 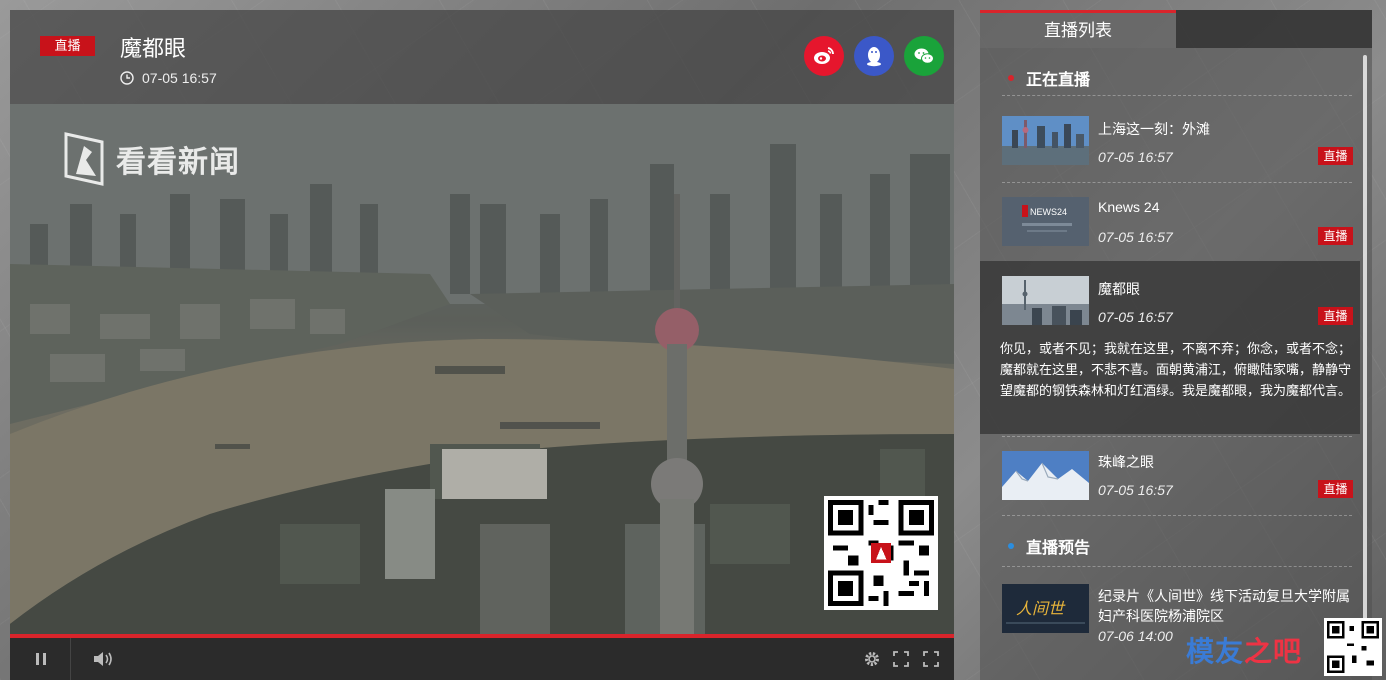 I want to click on item-thumbnail: 人间世, so click(x=1045, y=608).